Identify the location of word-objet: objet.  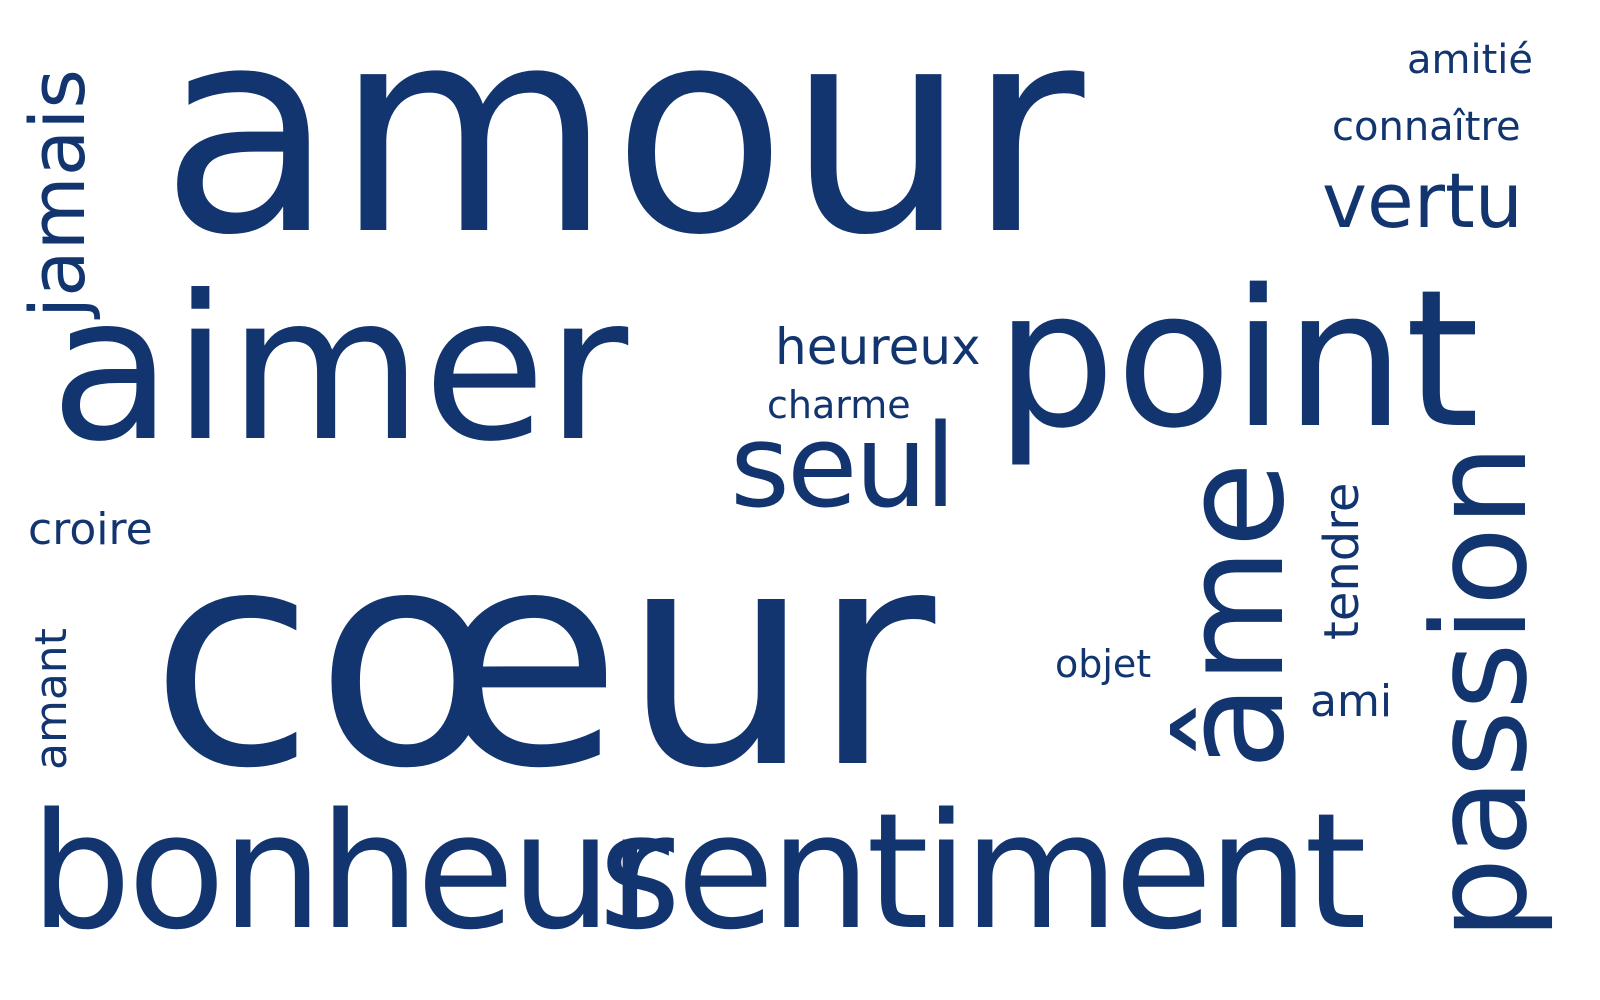
(1103, 664).